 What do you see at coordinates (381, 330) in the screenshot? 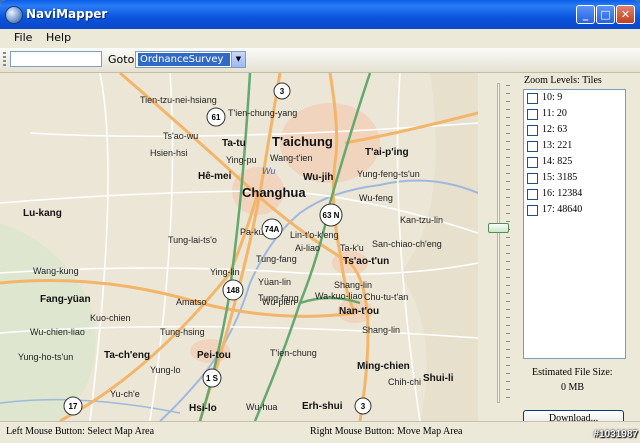
I see `map-label-shang-lin-2: Shang-lin` at bounding box center [381, 330].